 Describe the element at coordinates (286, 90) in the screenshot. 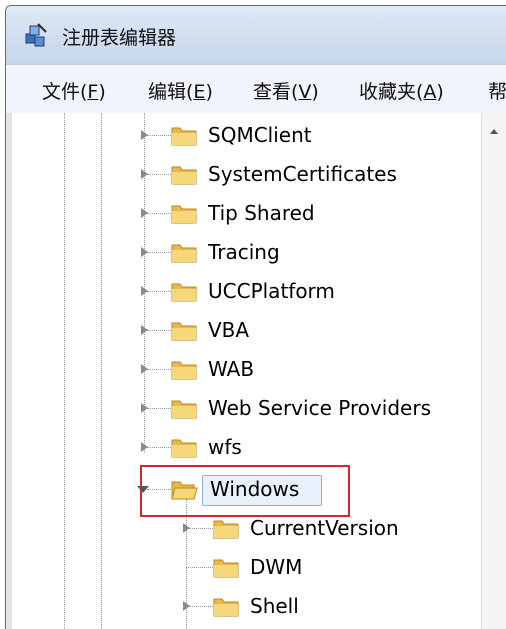

I see `menu-view: 查看(V)` at that location.